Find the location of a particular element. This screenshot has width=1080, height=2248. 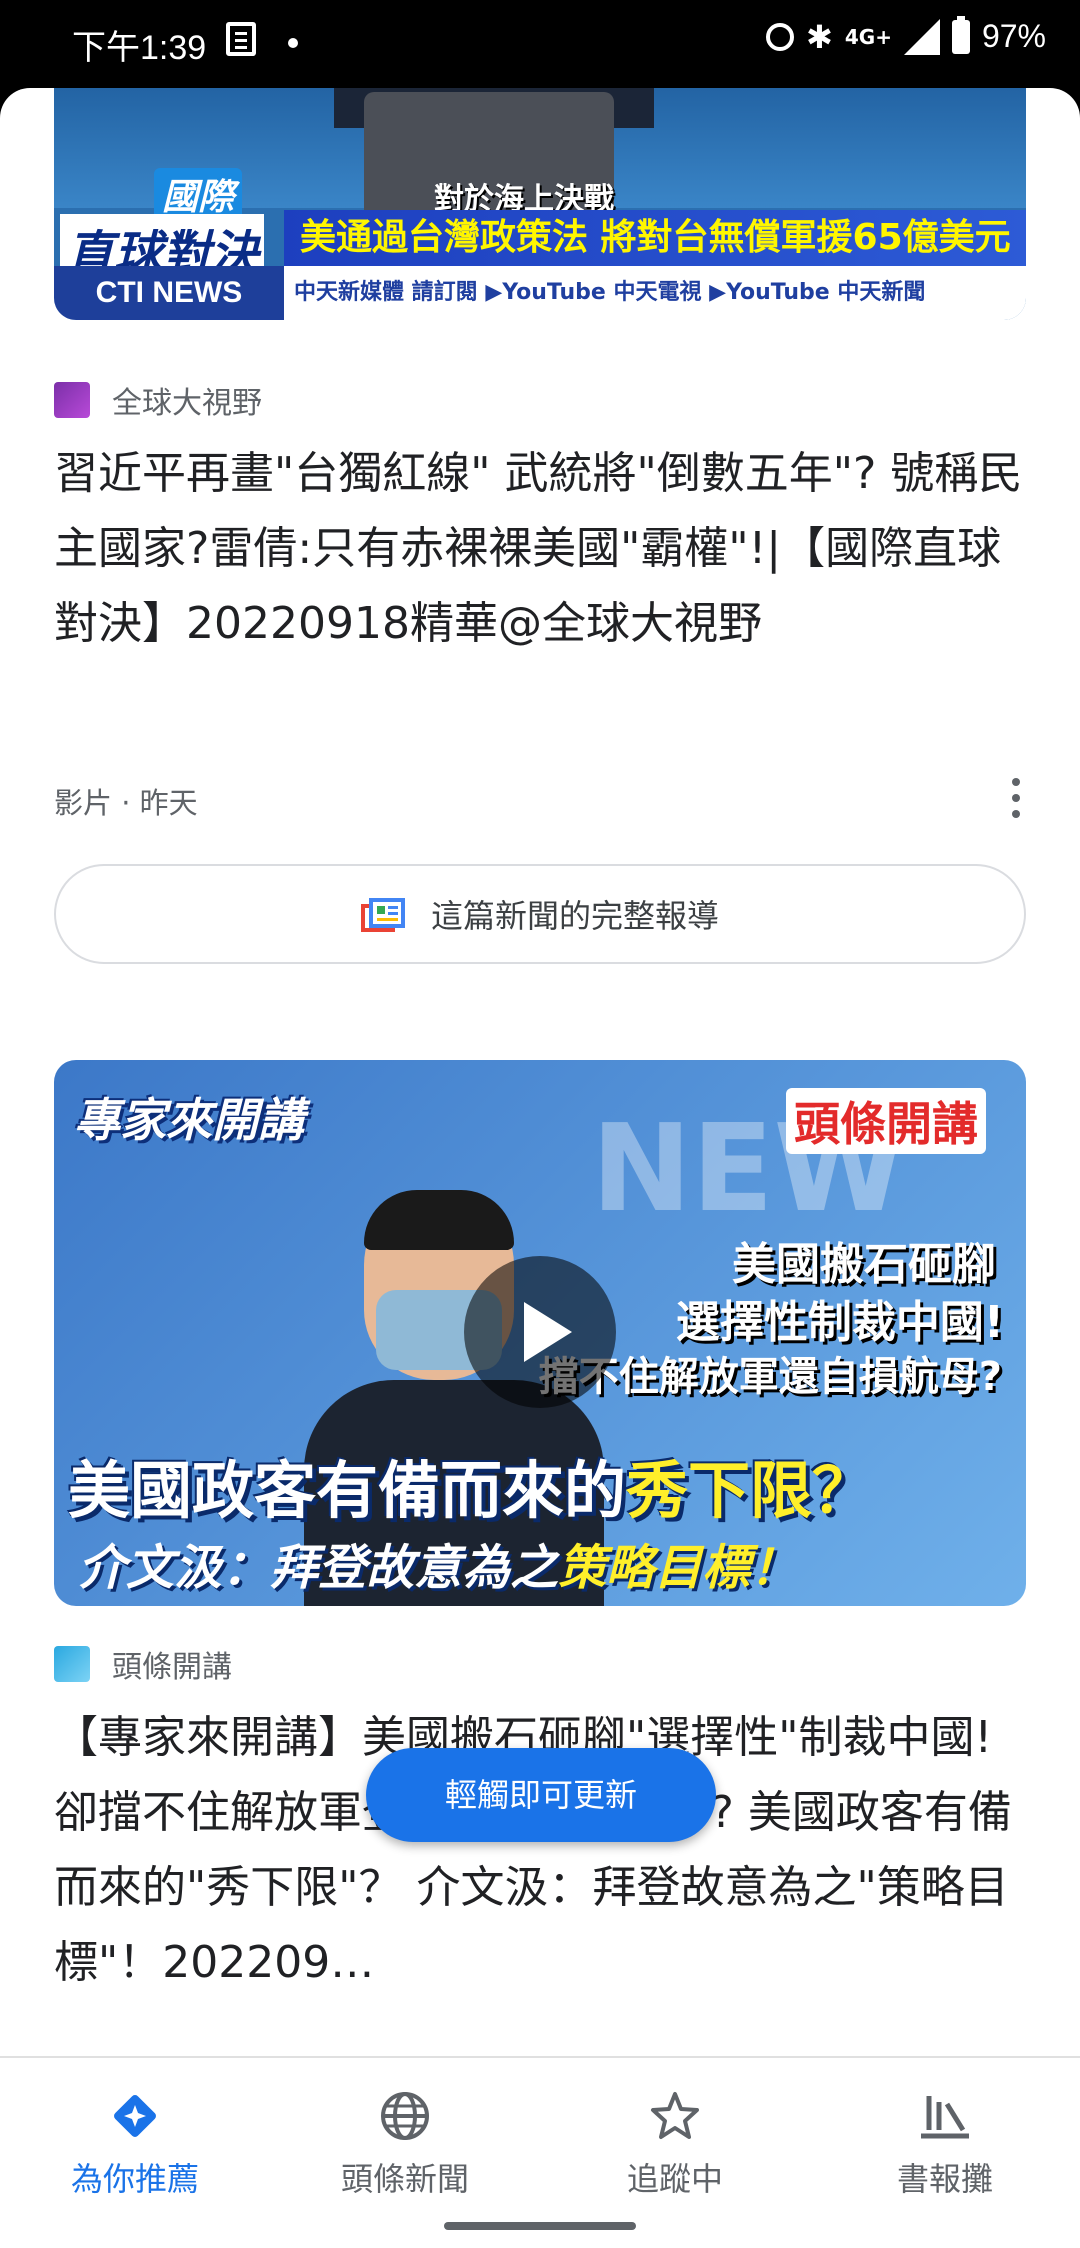

more-options-icon is located at coordinates (1016, 800).